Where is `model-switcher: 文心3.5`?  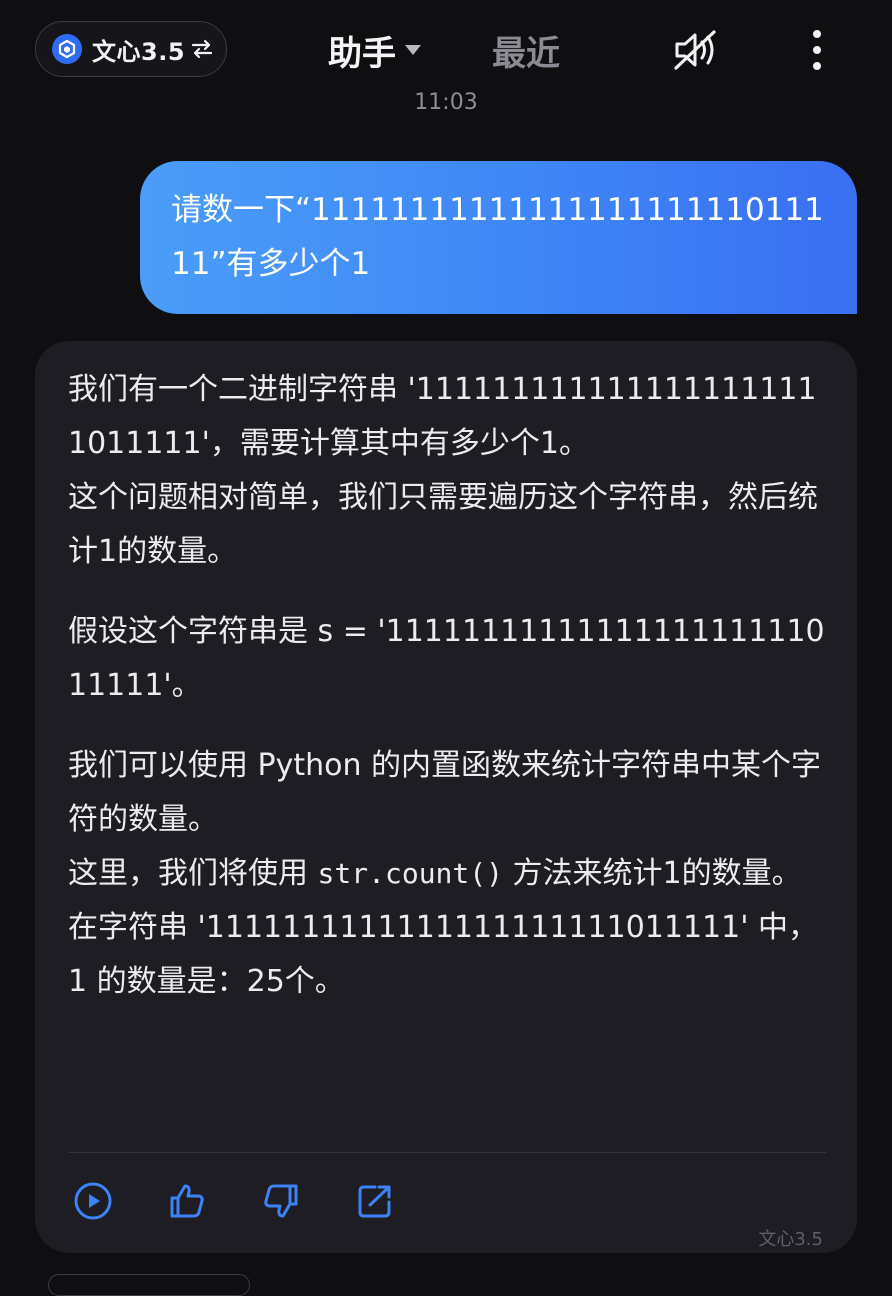 model-switcher: 文心3.5 is located at coordinates (131, 49).